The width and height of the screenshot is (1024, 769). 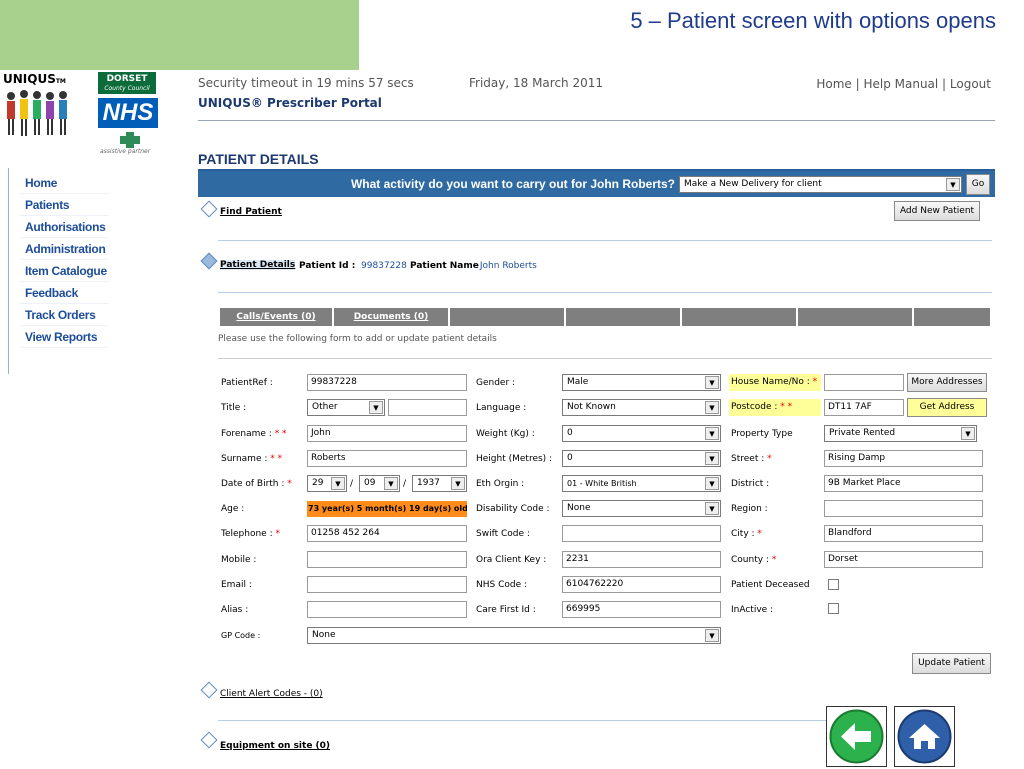 What do you see at coordinates (833, 608) in the screenshot?
I see `inactive-checkbox` at bounding box center [833, 608].